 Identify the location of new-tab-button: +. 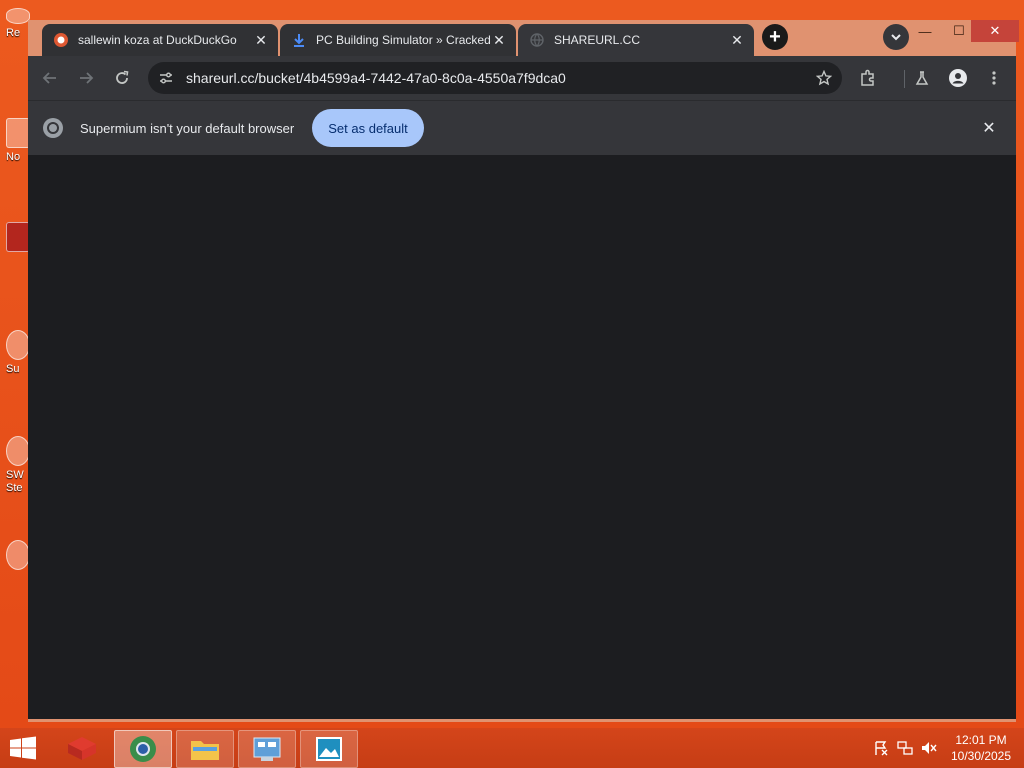
(775, 37).